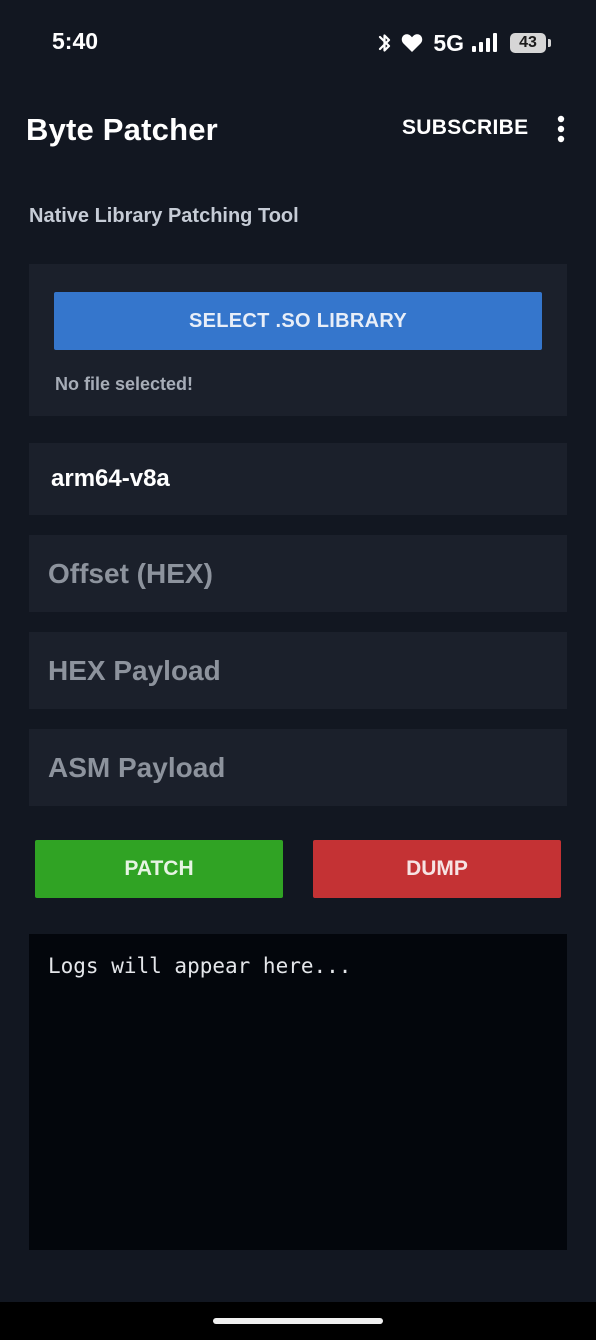 The height and width of the screenshot is (1340, 596). What do you see at coordinates (122, 129) in the screenshot?
I see `app-title: Byte Patcher` at bounding box center [122, 129].